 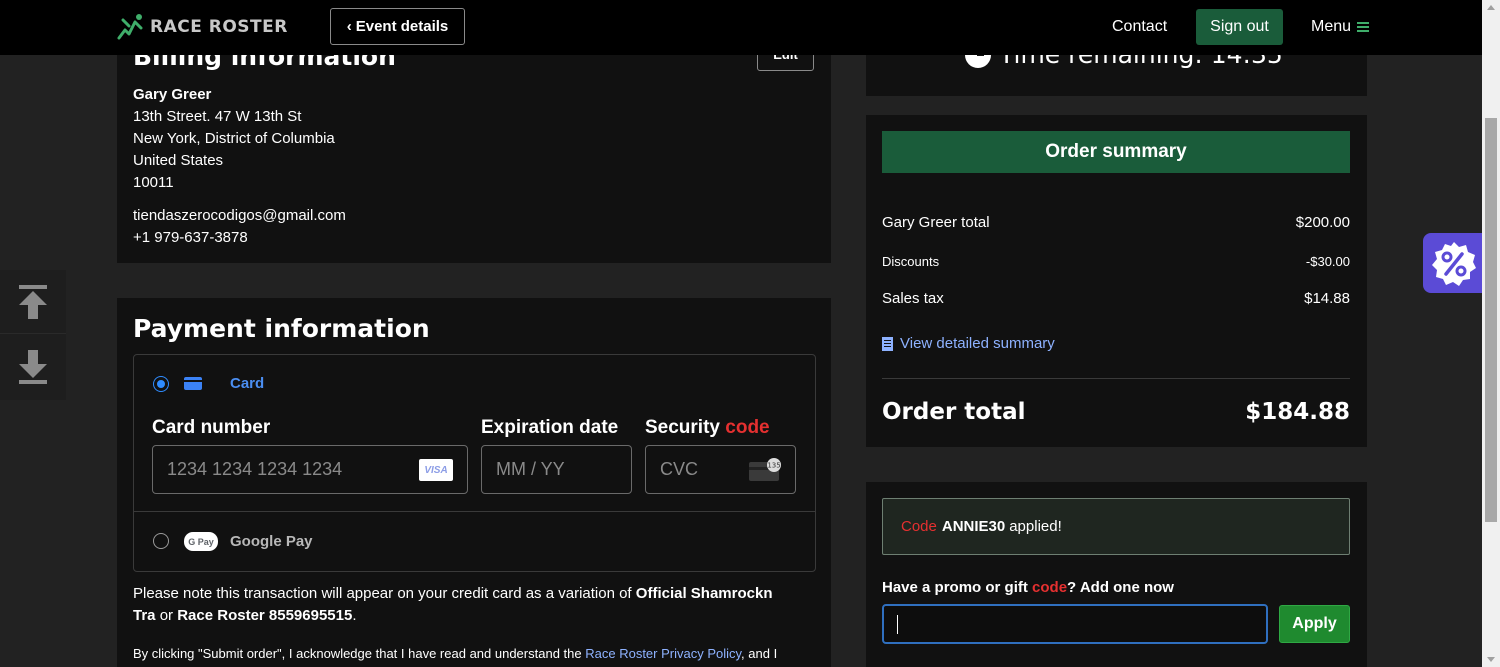 What do you see at coordinates (161, 384) in the screenshot?
I see `card-radio` at bounding box center [161, 384].